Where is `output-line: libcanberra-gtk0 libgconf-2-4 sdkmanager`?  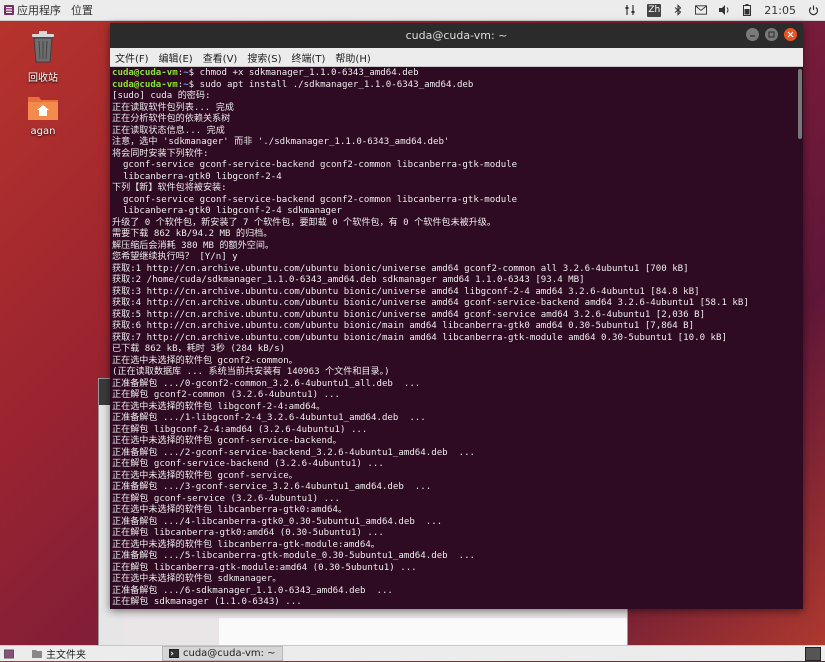 output-line: libcanberra-gtk0 libgconf-2-4 sdkmanager is located at coordinates (227, 211).